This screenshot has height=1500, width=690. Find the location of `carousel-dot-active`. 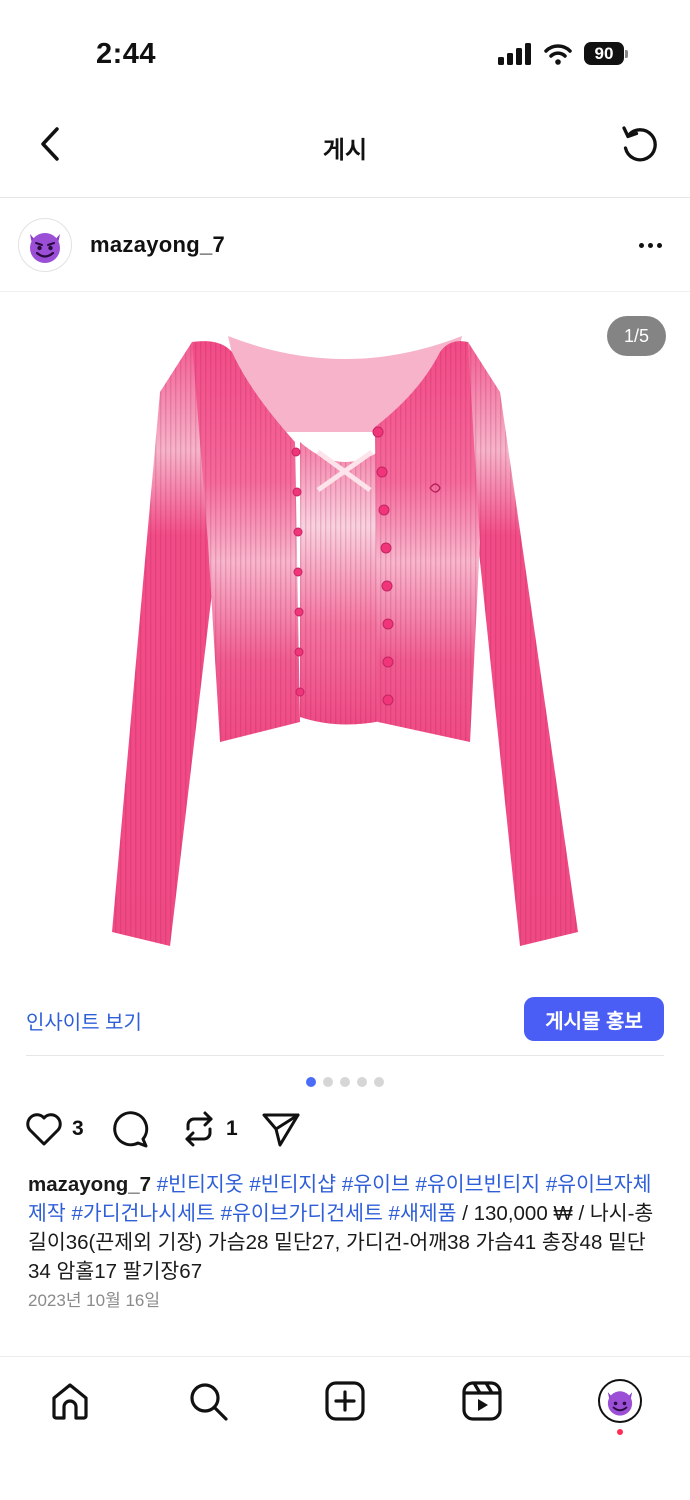

carousel-dot-active is located at coordinates (311, 1082).